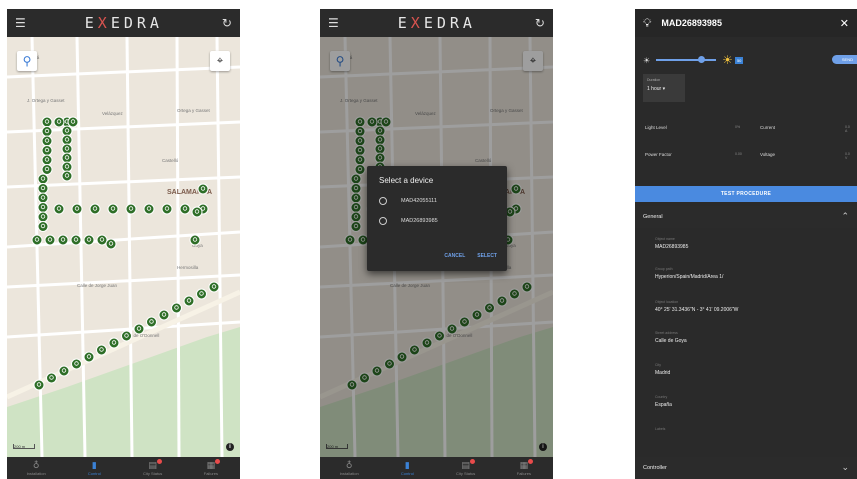 Image resolution: width=857 pixels, height=479 pixels. I want to click on map-street-label: Ortega y Gasset, so click(194, 110).